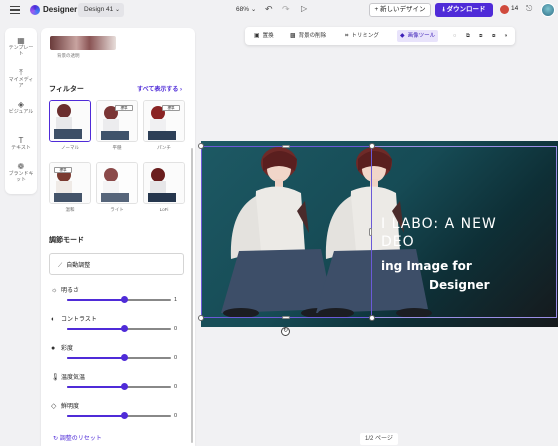  What do you see at coordinates (293, 36) in the screenshot?
I see `remove-bg-icon: ▩` at bounding box center [293, 36].